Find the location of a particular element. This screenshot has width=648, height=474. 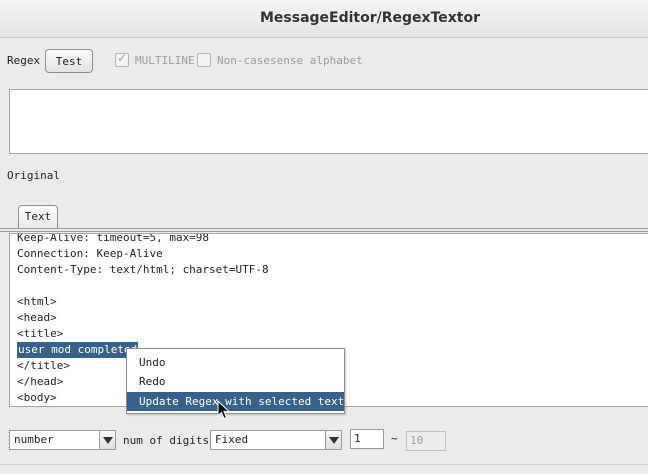

selected-text: user mod completed is located at coordinates (78, 350).